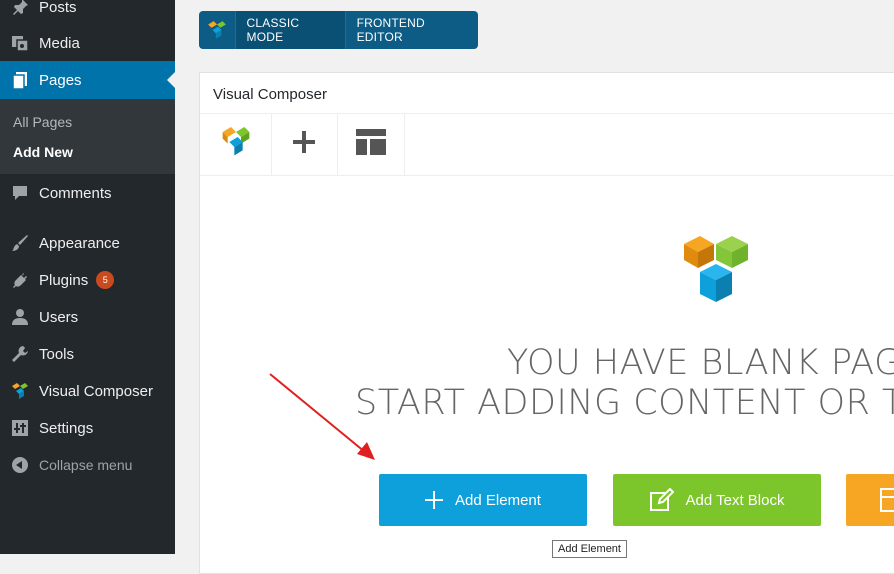 This screenshot has height=574, width=894. Describe the element at coordinates (498, 500) in the screenshot. I see `add-element-label: Add Element` at that location.